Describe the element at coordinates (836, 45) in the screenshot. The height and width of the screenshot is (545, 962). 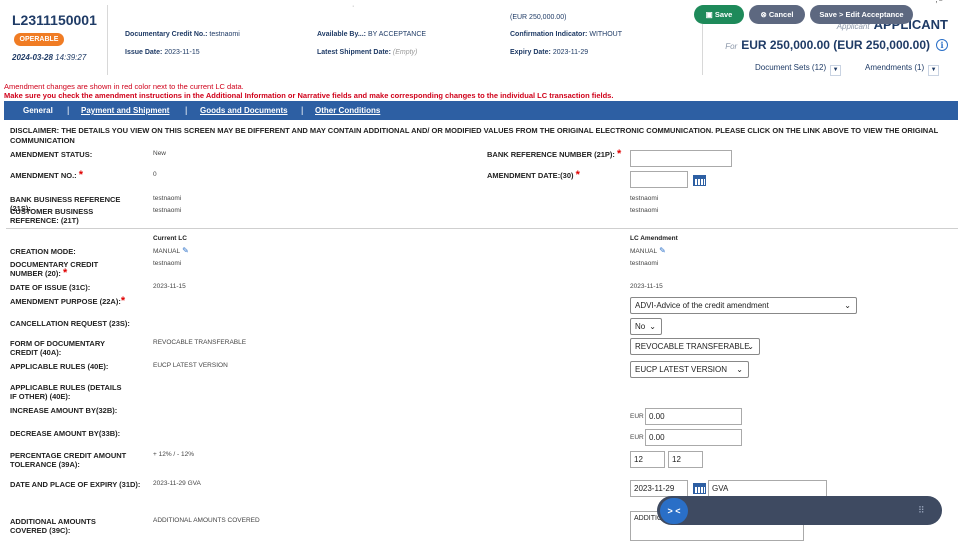
I see `lc-amount: For EUR 250,000.00 (EUR 250,000.00) i` at that location.